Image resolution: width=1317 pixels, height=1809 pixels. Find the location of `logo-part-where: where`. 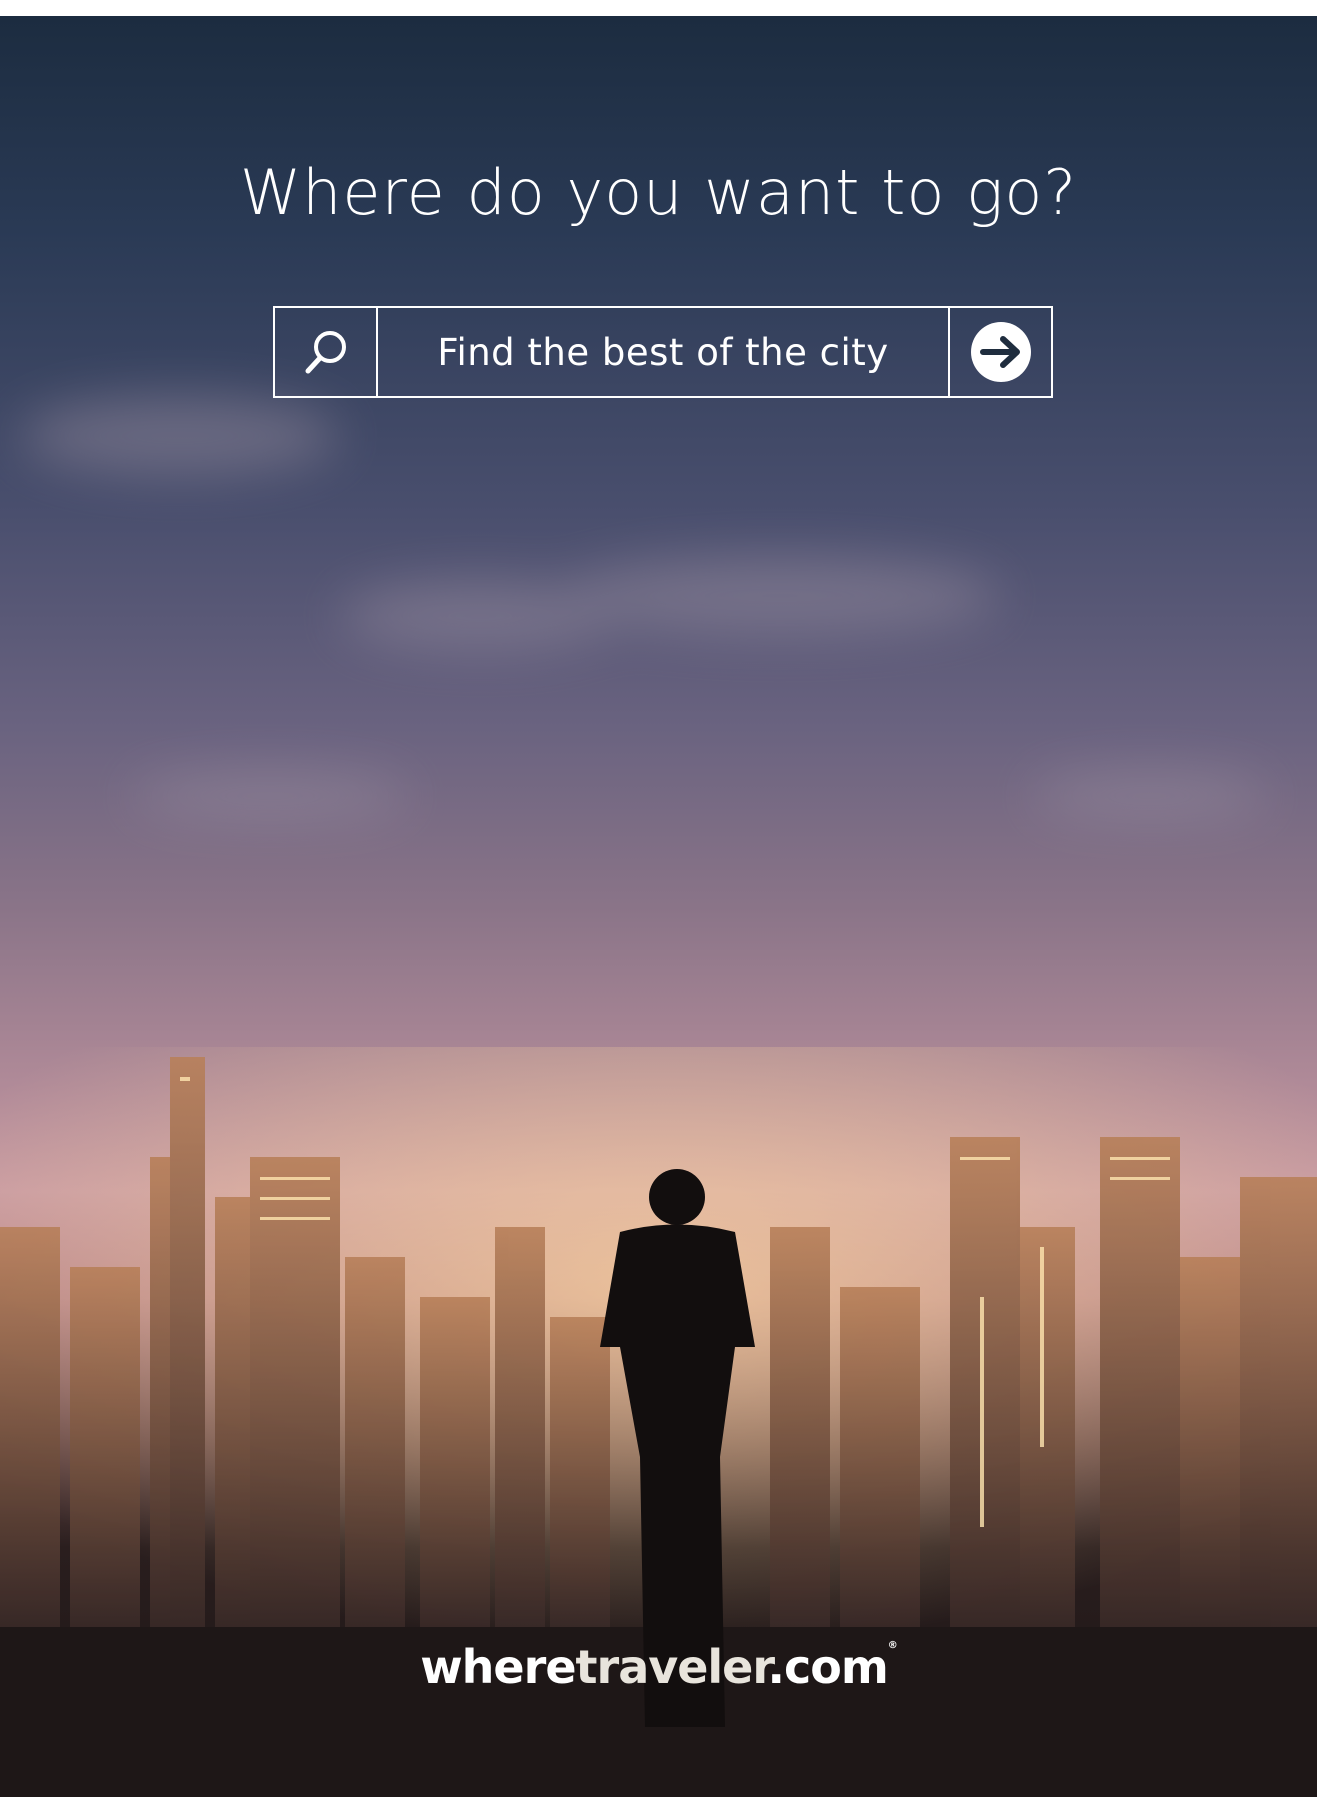

logo-part-where: where is located at coordinates (498, 1667).